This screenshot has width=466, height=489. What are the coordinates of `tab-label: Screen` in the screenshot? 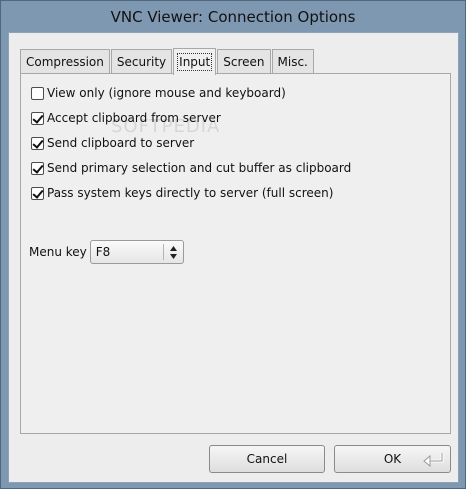 It's located at (244, 62).